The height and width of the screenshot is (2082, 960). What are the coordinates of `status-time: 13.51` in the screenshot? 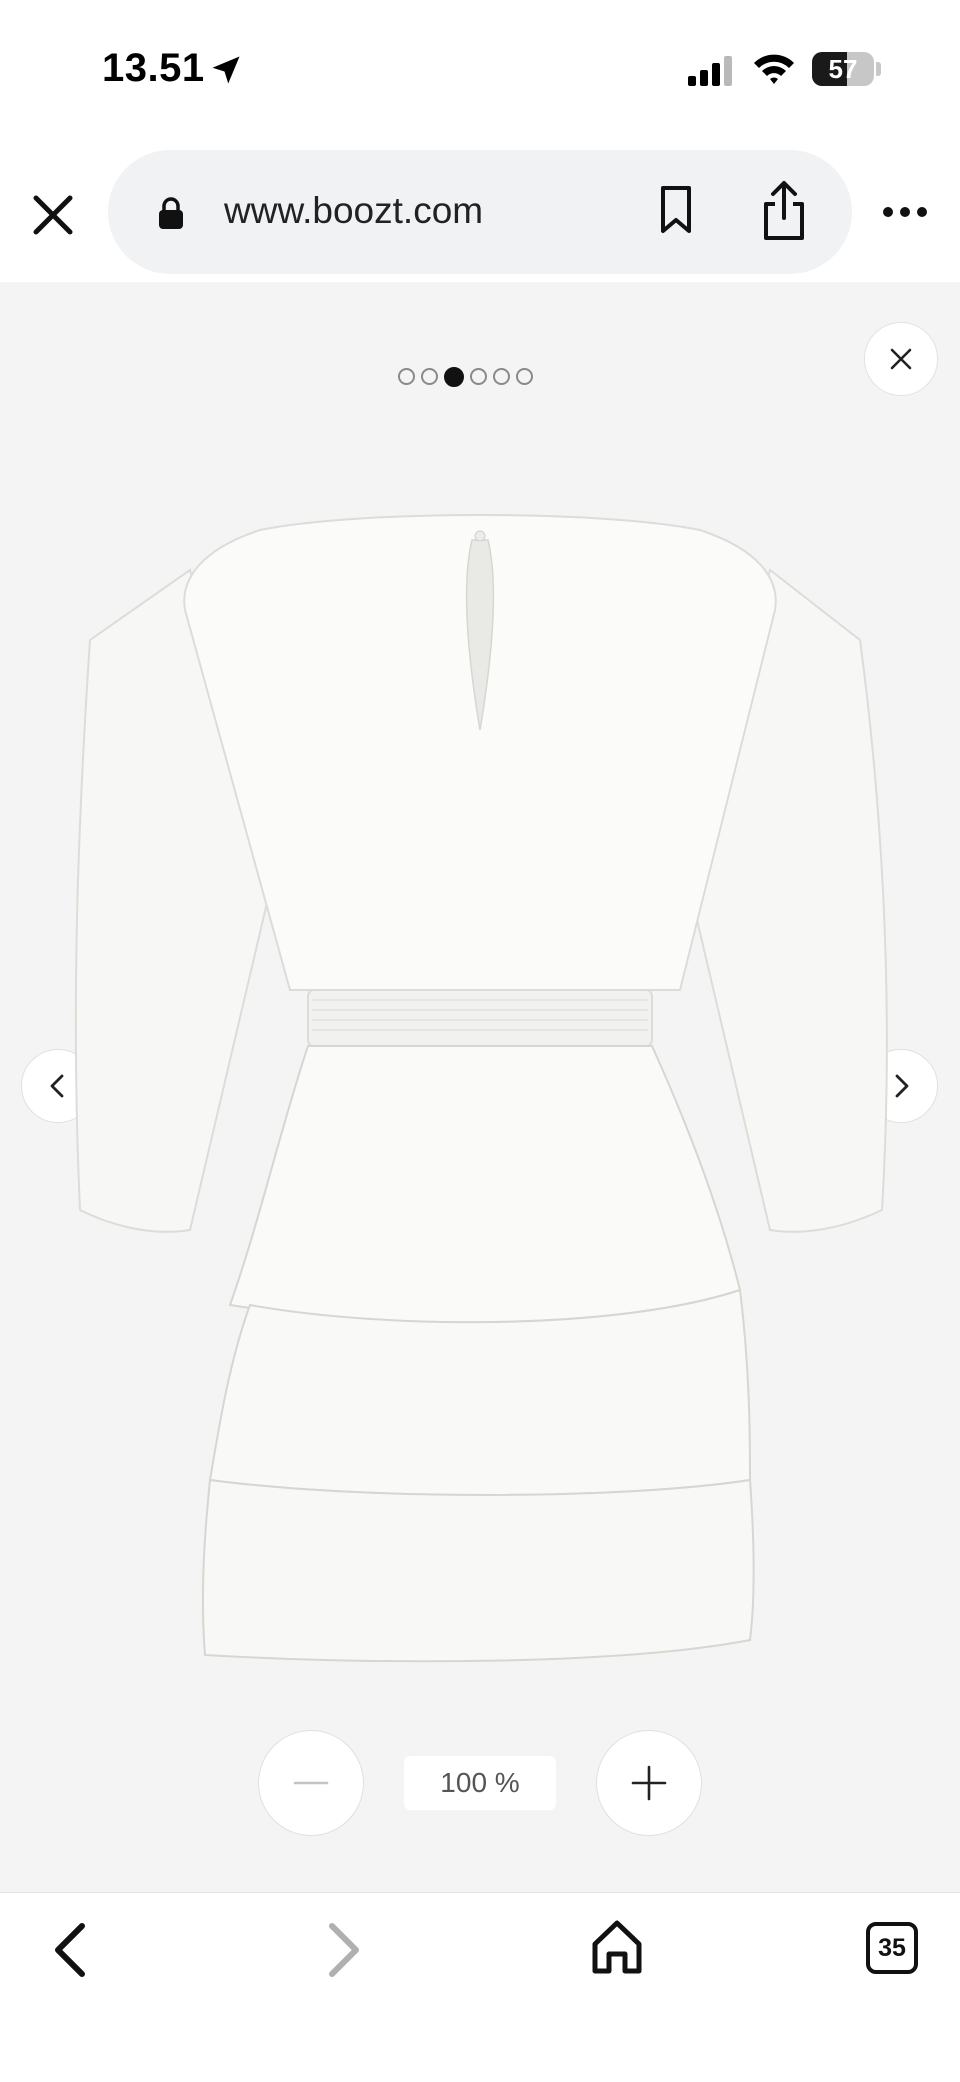 It's located at (153, 68).